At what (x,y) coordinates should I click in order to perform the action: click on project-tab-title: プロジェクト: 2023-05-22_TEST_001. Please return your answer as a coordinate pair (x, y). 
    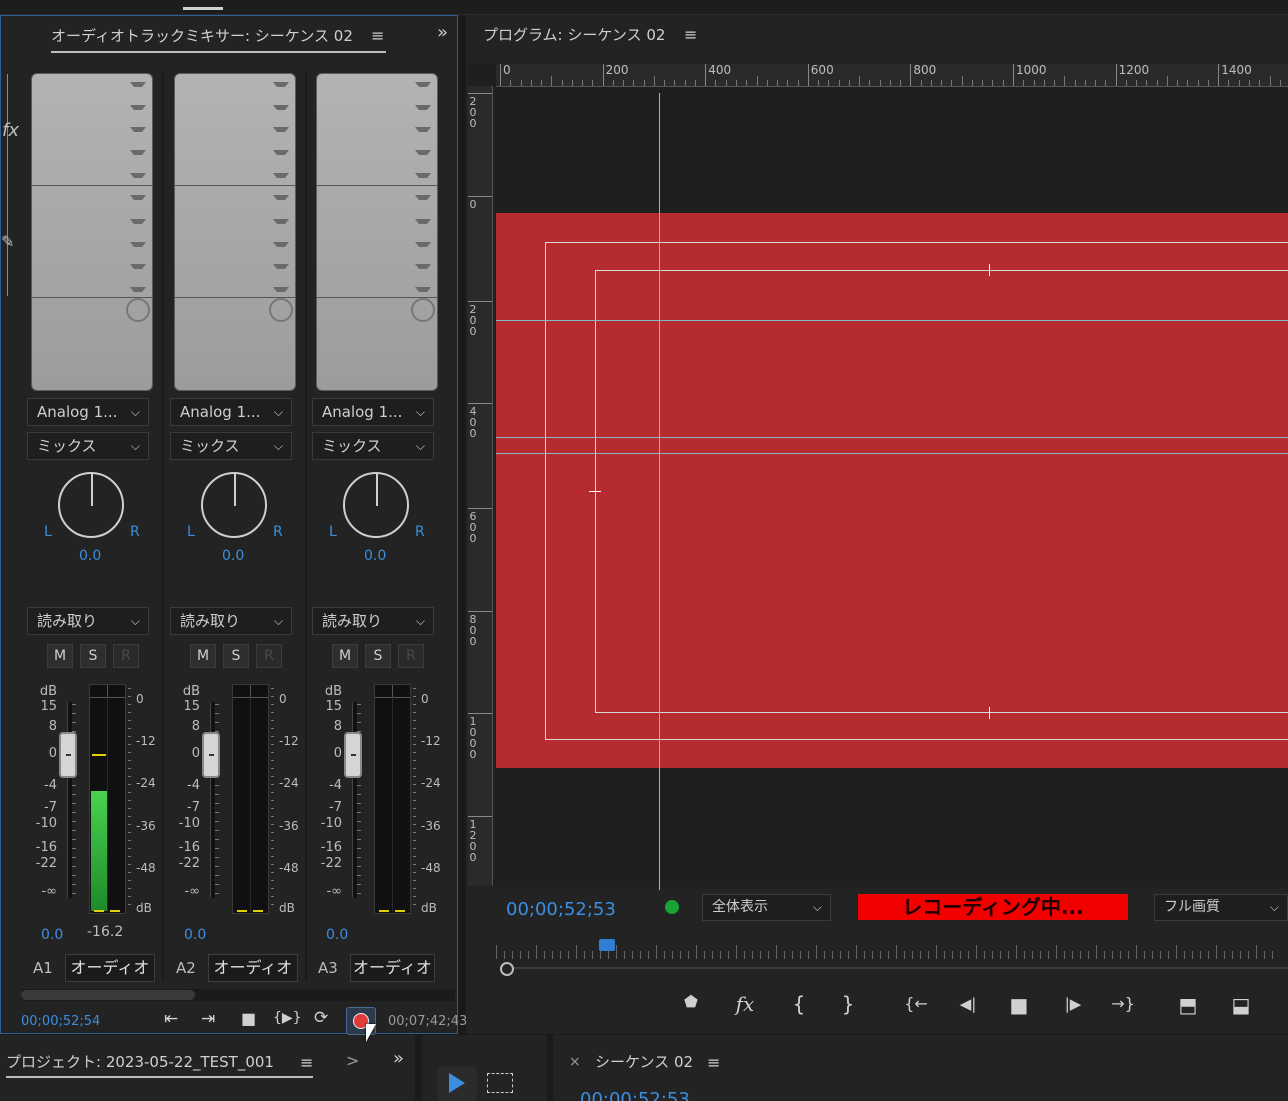
    Looking at the image, I should click on (140, 1061).